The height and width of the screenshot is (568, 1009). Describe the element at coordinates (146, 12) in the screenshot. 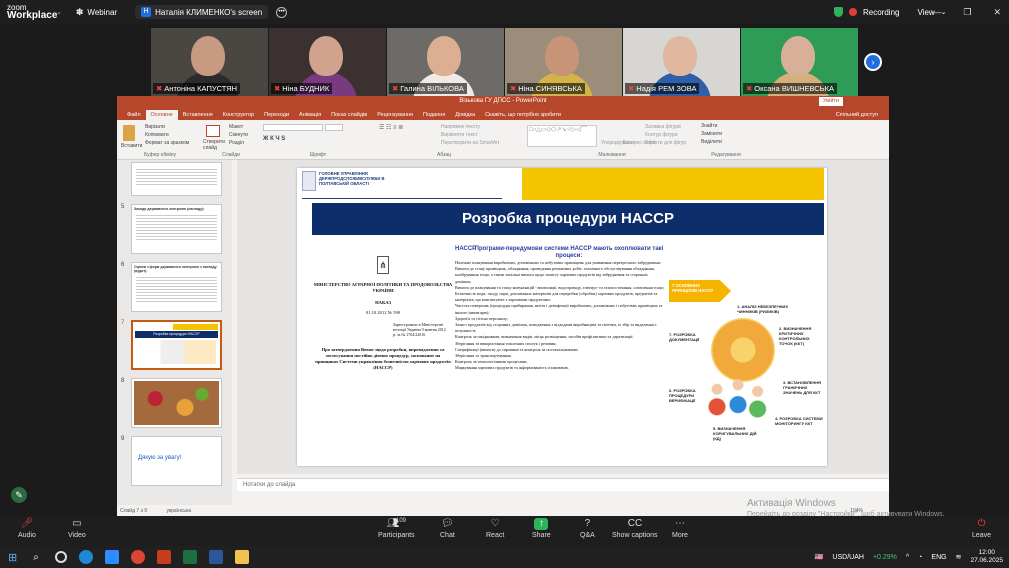

I see `share-badge: H` at that location.